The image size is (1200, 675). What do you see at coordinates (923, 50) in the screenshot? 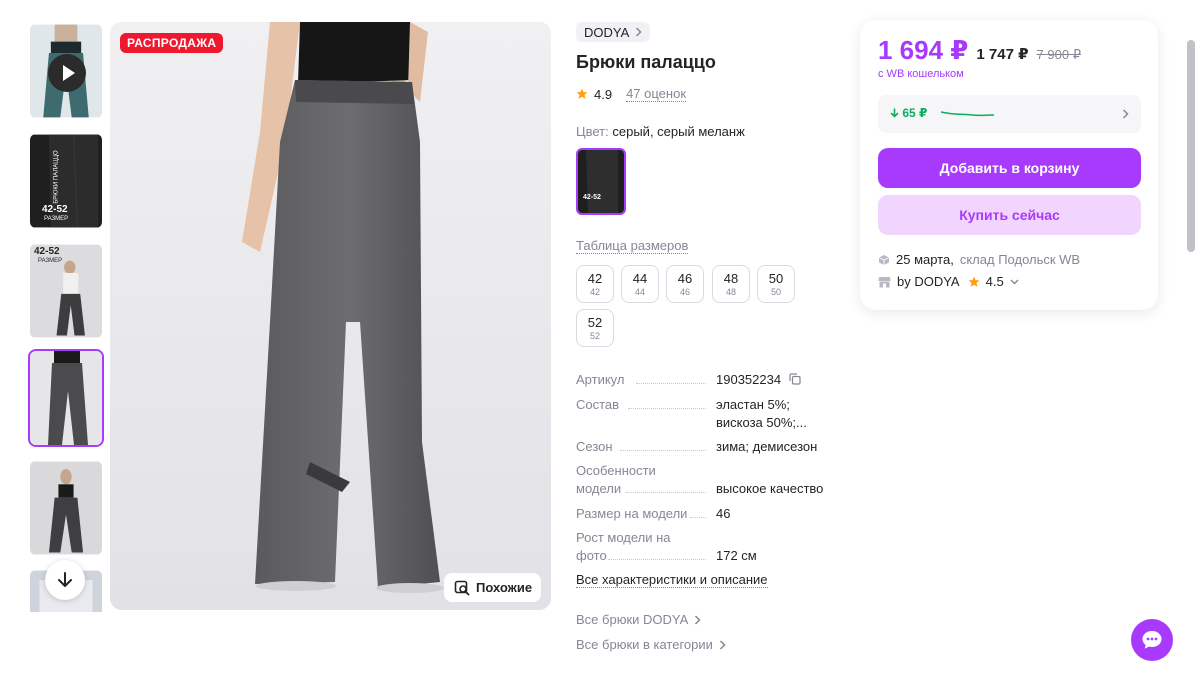
I see `price-wallet: 1 694 ₽` at bounding box center [923, 50].